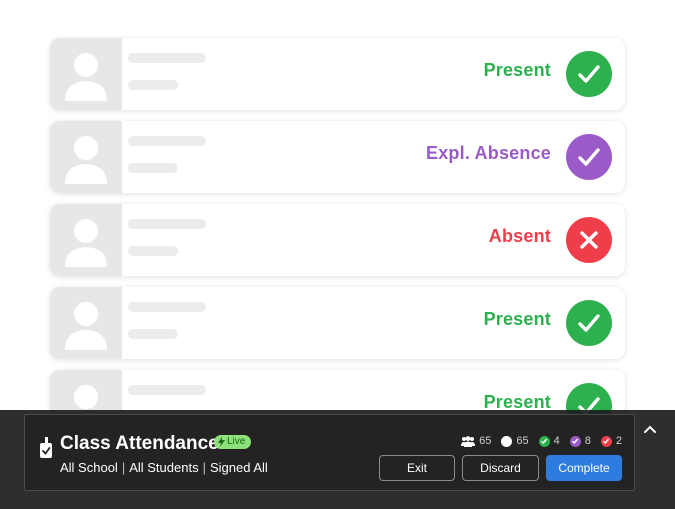 The height and width of the screenshot is (509, 675). What do you see at coordinates (488, 153) in the screenshot?
I see `status-label: Expl. Absence` at bounding box center [488, 153].